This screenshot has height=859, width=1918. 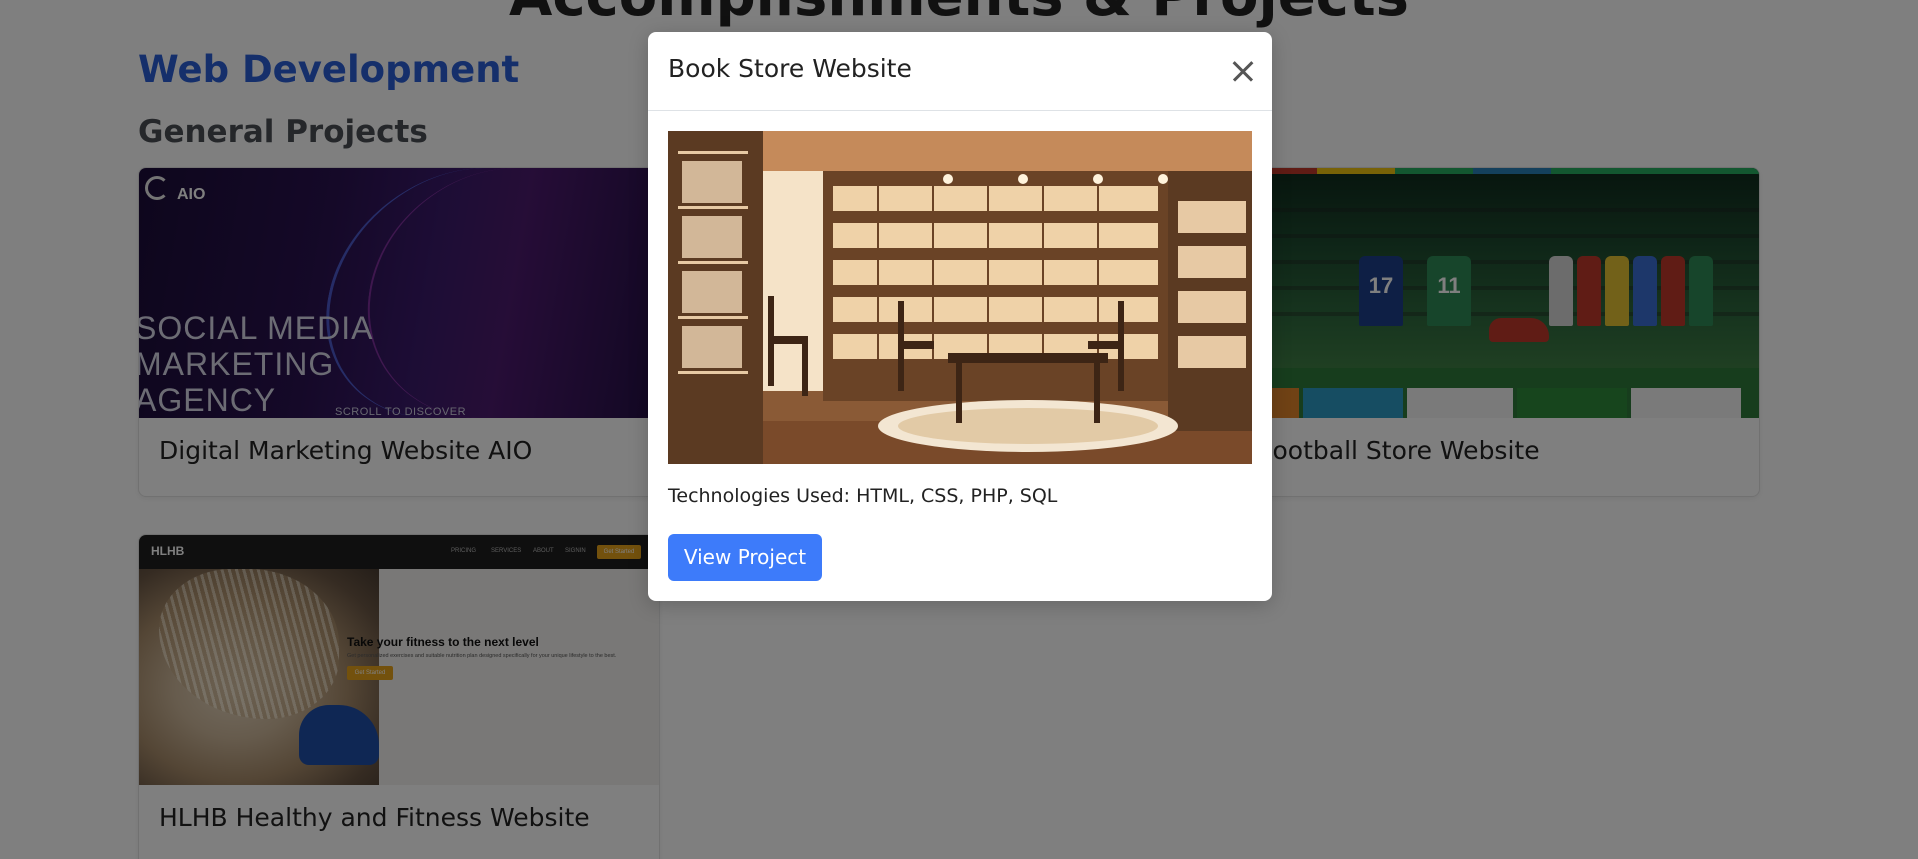 I want to click on modal-header: Book Store Website, so click(x=960, y=71).